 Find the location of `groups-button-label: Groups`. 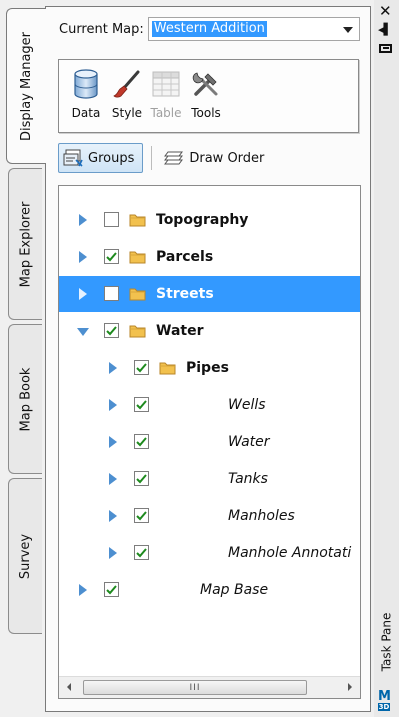

groups-button-label: Groups is located at coordinates (111, 158).